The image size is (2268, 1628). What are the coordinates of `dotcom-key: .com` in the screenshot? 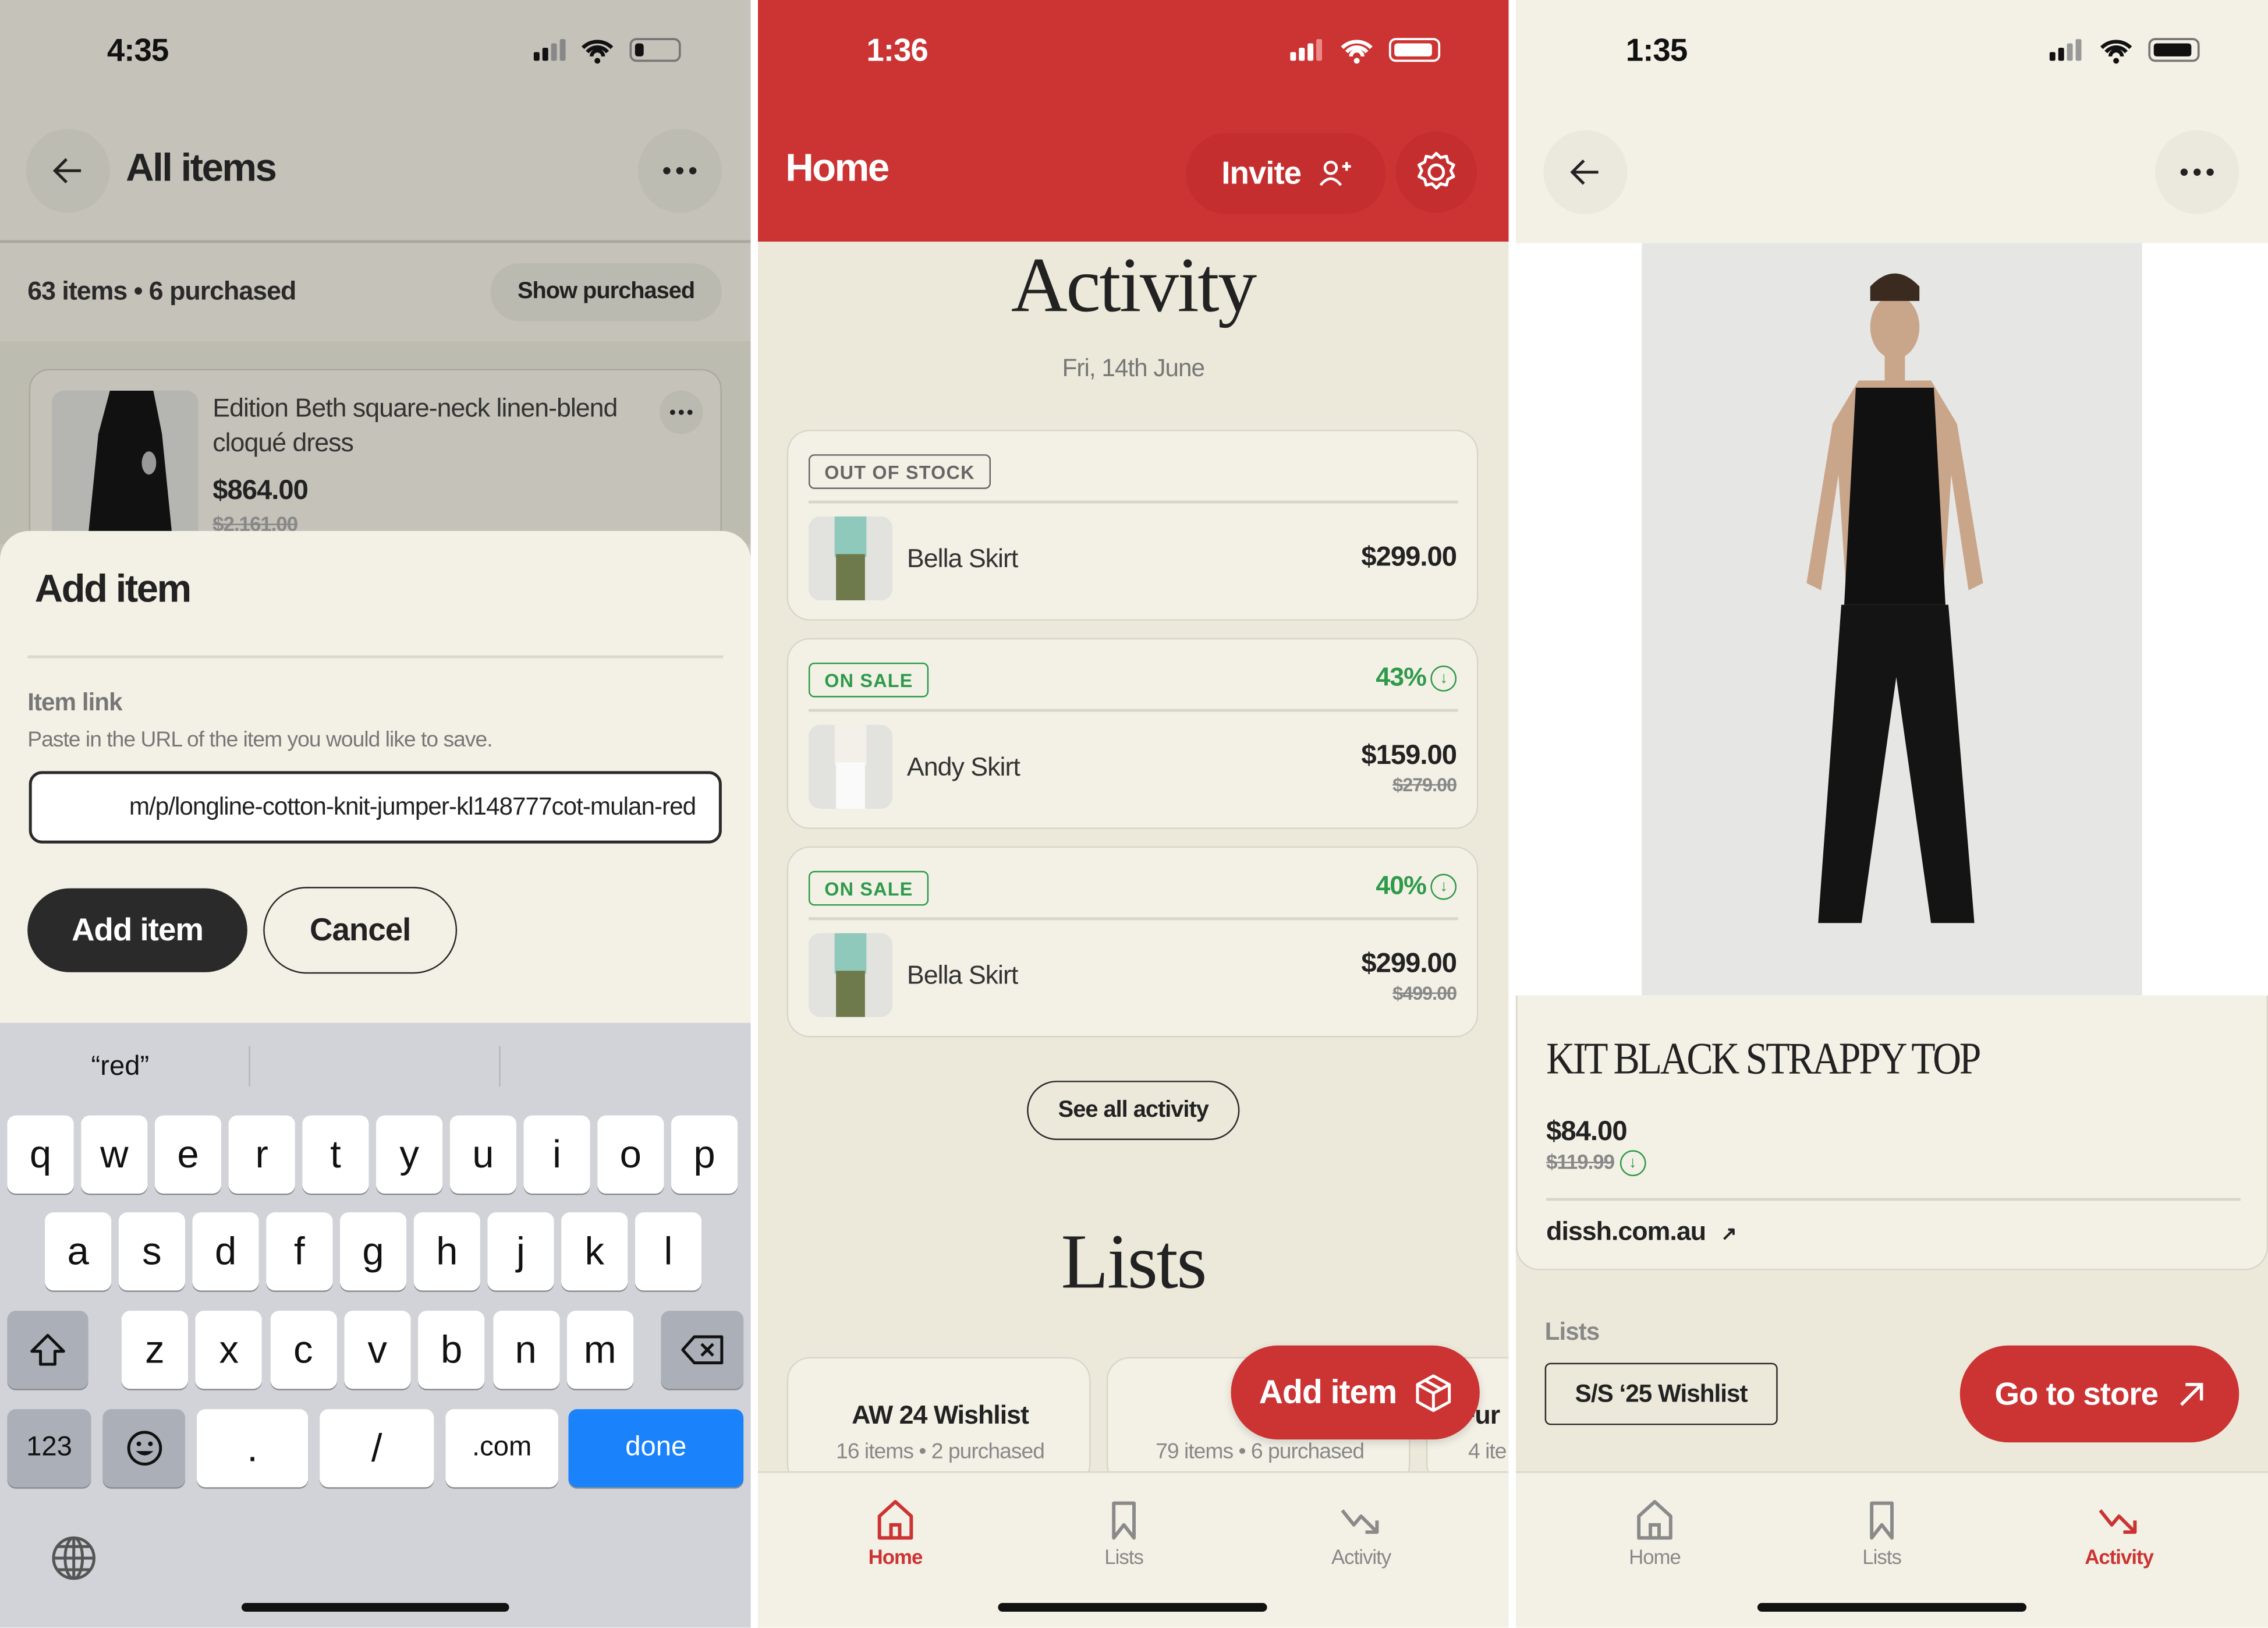 It's located at (502, 1448).